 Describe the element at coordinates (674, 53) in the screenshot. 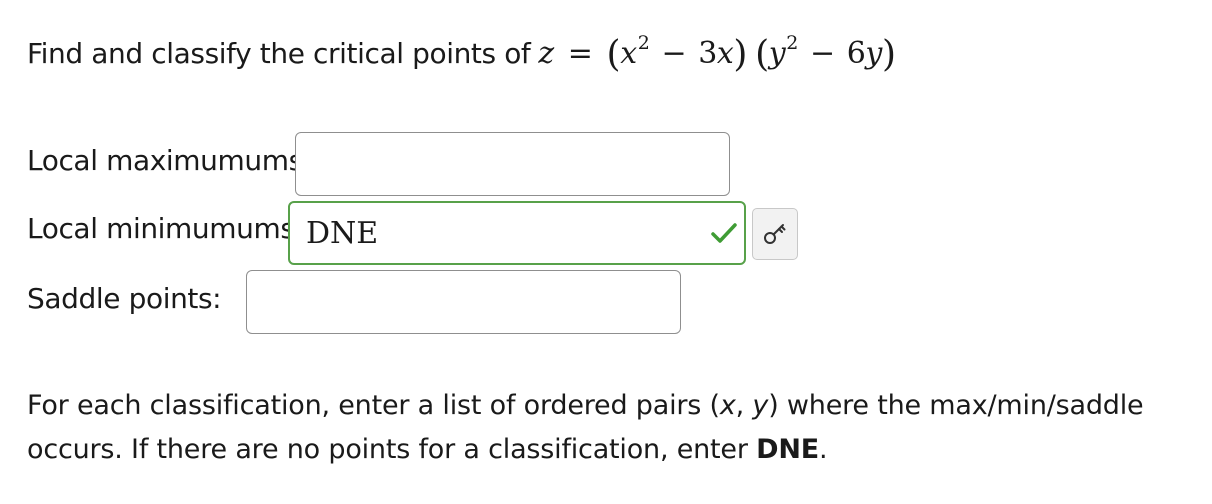

I see `math-minus-1: −` at that location.